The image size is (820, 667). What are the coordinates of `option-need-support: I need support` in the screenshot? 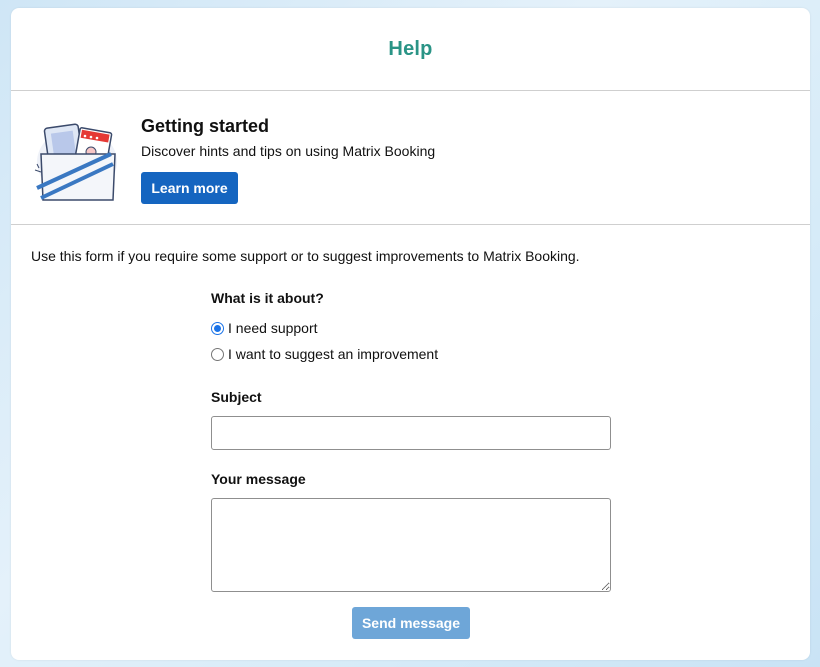 It's located at (264, 328).